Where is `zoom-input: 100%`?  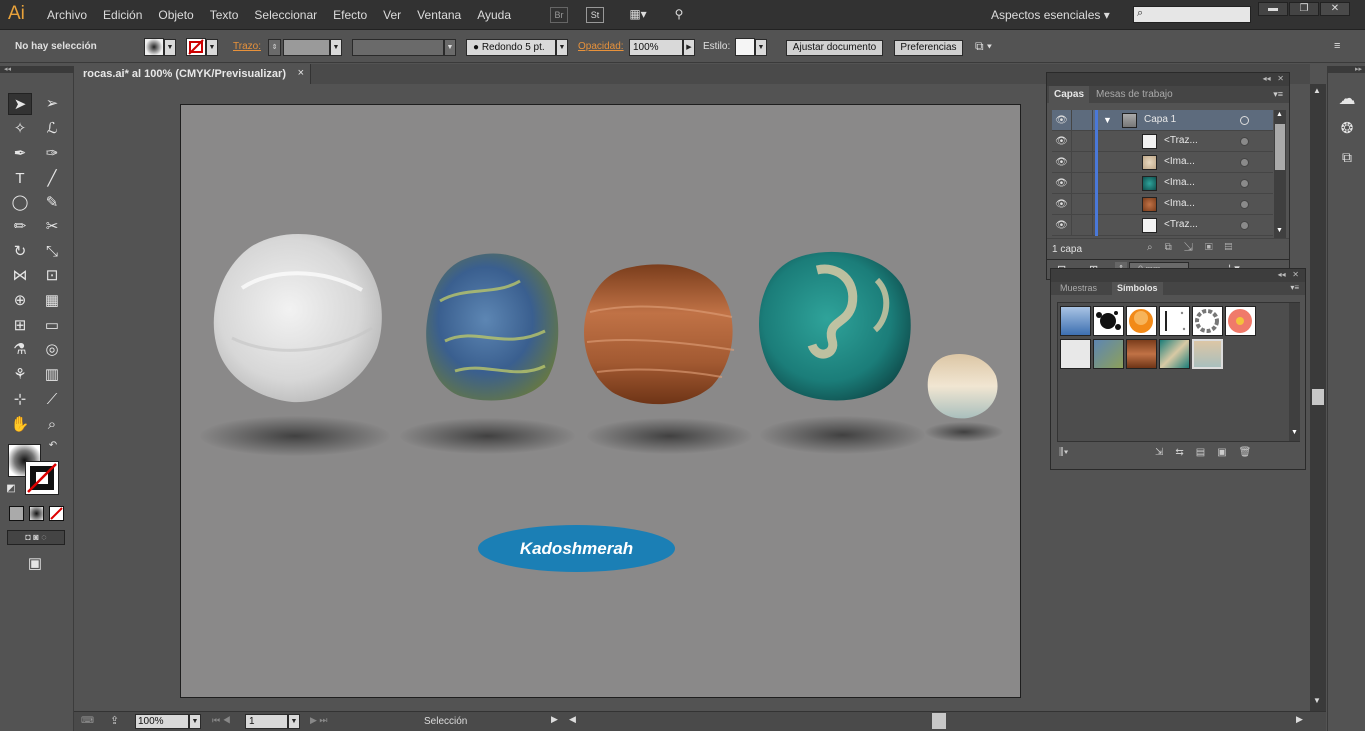
zoom-input: 100% is located at coordinates (162, 721).